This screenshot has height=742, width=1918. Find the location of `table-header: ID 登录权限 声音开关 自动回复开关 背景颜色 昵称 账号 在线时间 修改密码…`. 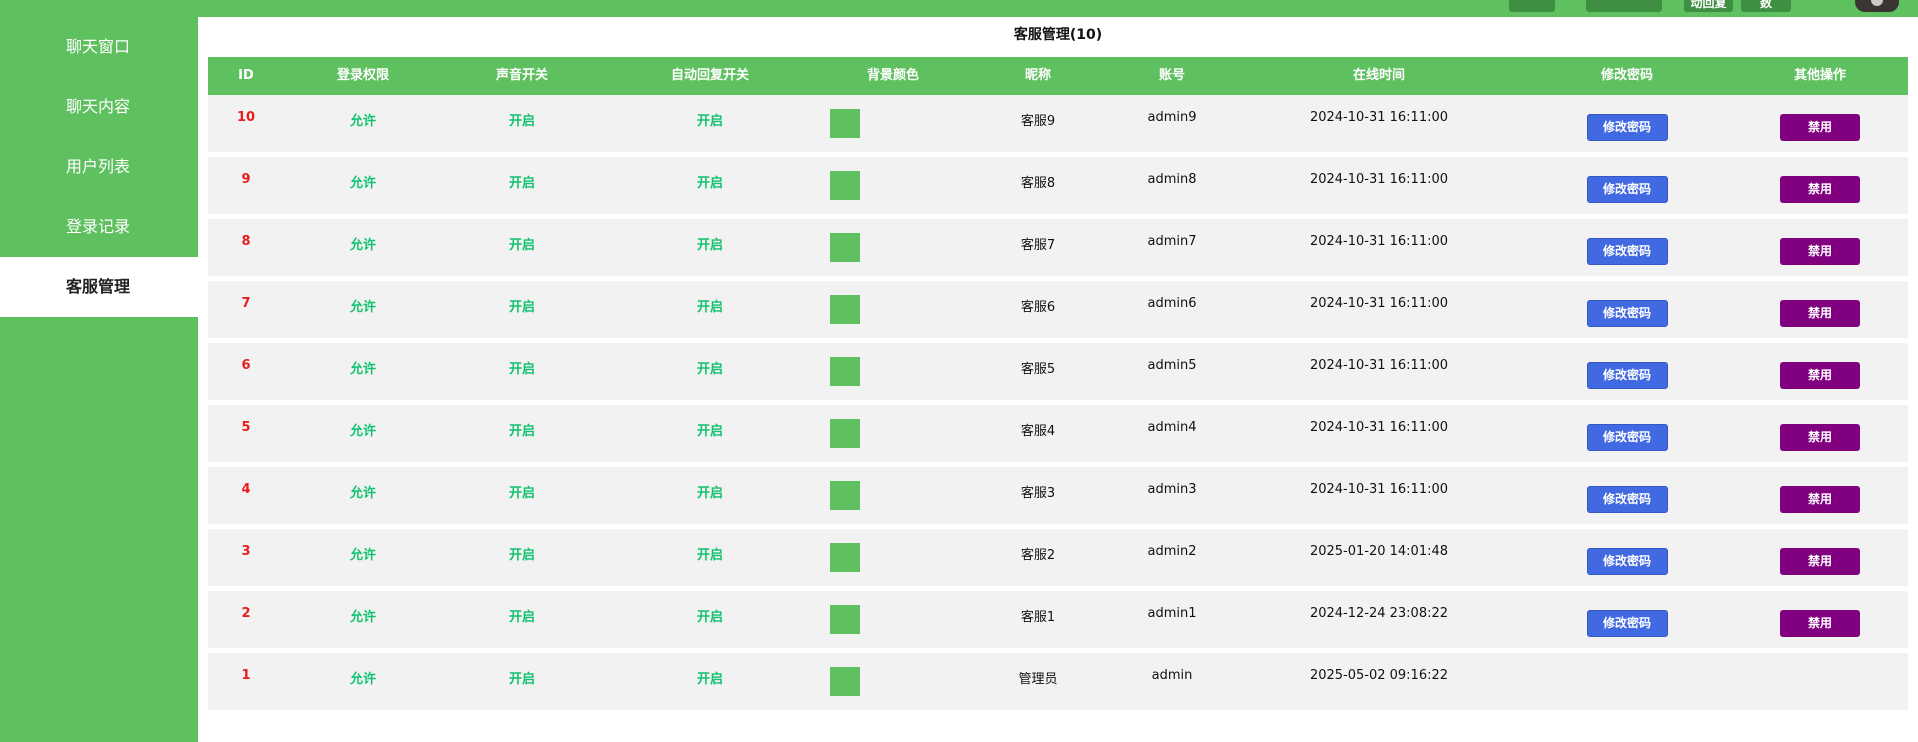

table-header: ID 登录权限 声音开关 自动回复开关 背景颜色 昵称 账号 在线时间 修改密码… is located at coordinates (1058, 76).